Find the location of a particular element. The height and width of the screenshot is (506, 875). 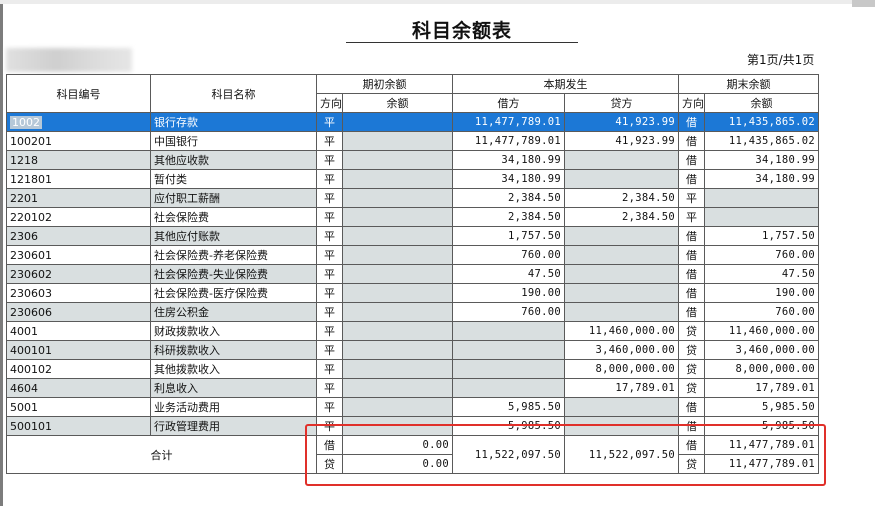

table-row: 1218 其他应收款平 34,180.99 借 34,180.99 is located at coordinates (412, 160).